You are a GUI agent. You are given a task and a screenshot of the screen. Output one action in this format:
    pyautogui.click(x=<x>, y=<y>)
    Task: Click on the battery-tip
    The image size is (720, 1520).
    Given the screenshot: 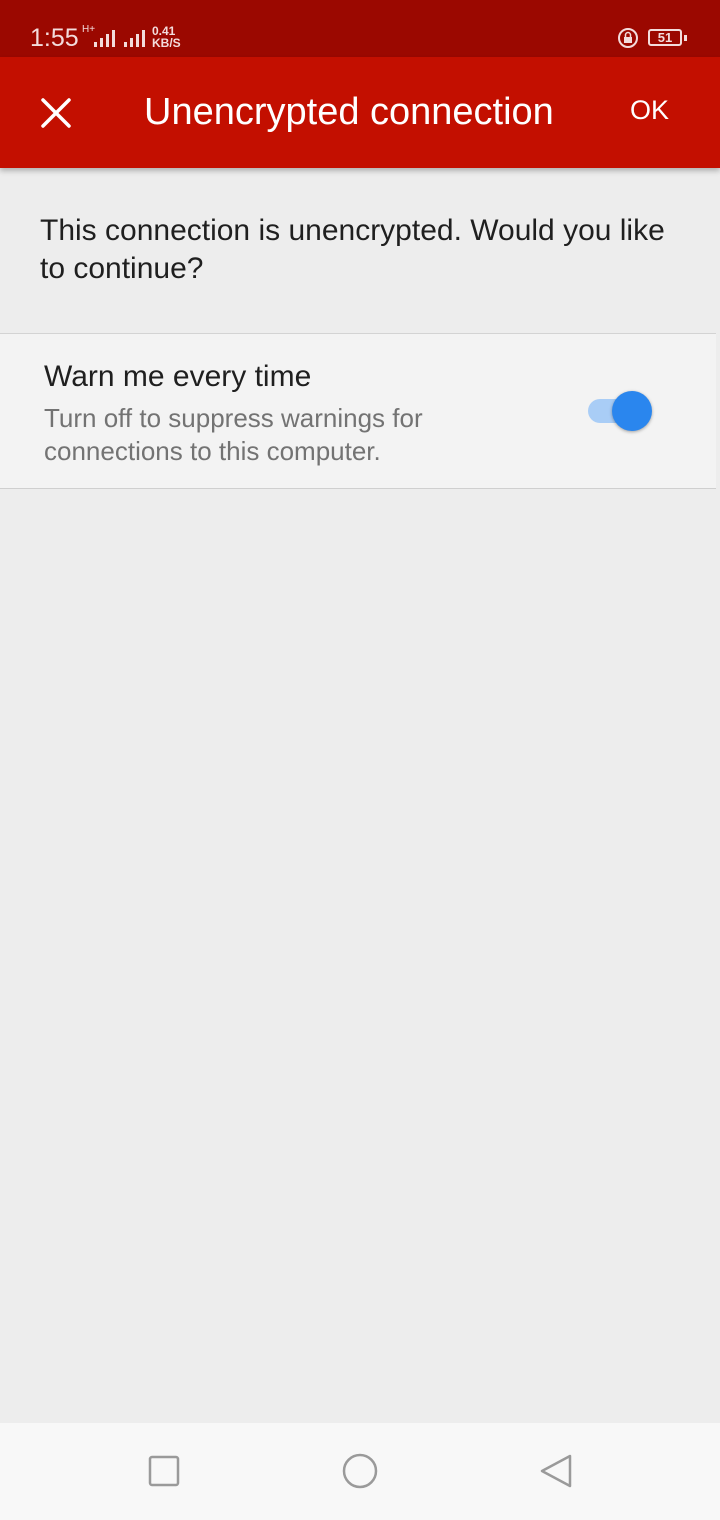 What is the action you would take?
    pyautogui.click(x=685, y=38)
    